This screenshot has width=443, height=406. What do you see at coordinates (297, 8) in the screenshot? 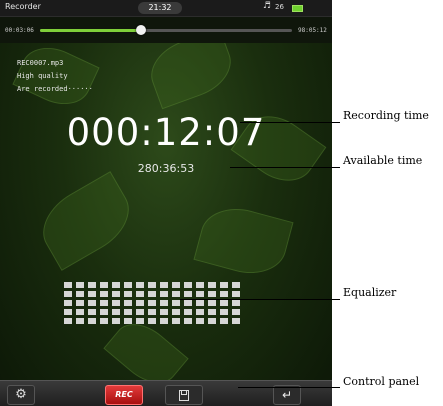
I see `battery-icon` at bounding box center [297, 8].